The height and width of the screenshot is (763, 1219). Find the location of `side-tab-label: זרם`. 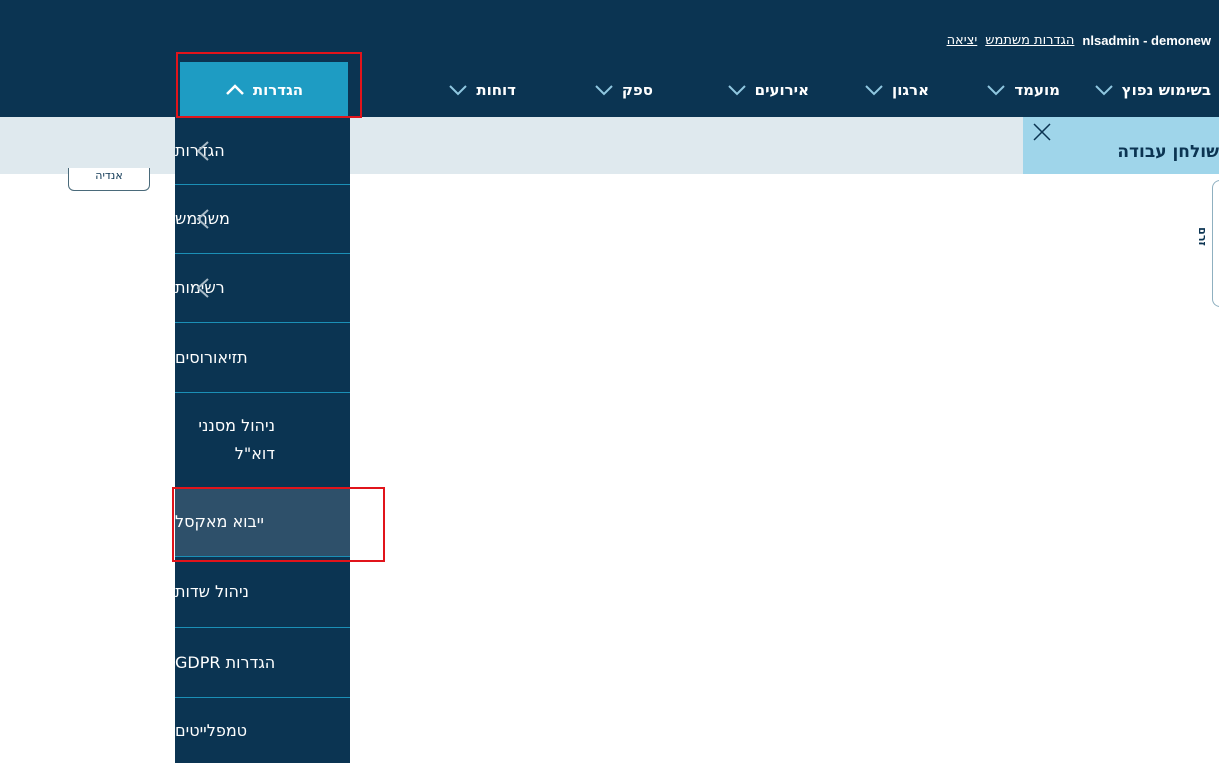

side-tab-label: זרם is located at coordinates (1202, 236).